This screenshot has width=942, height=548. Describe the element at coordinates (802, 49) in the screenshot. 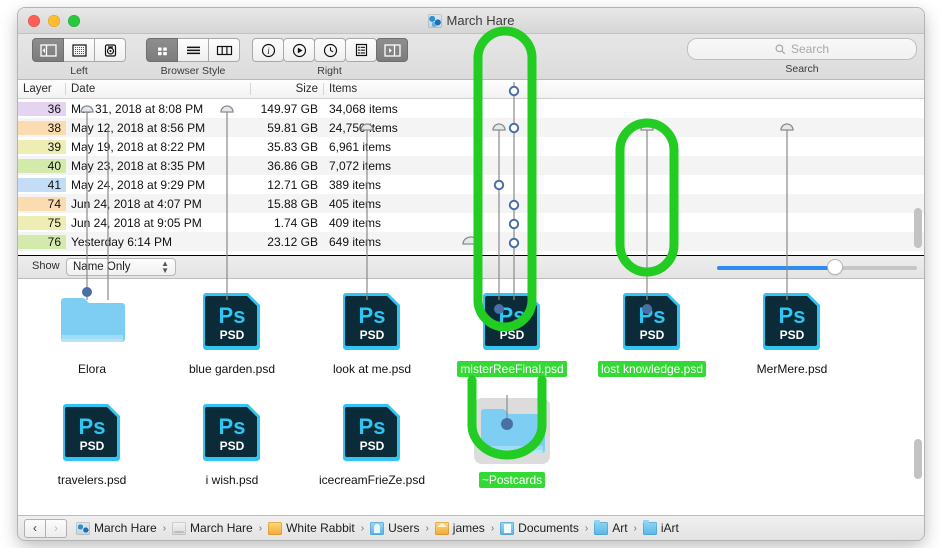

I see `search-input: Search` at that location.